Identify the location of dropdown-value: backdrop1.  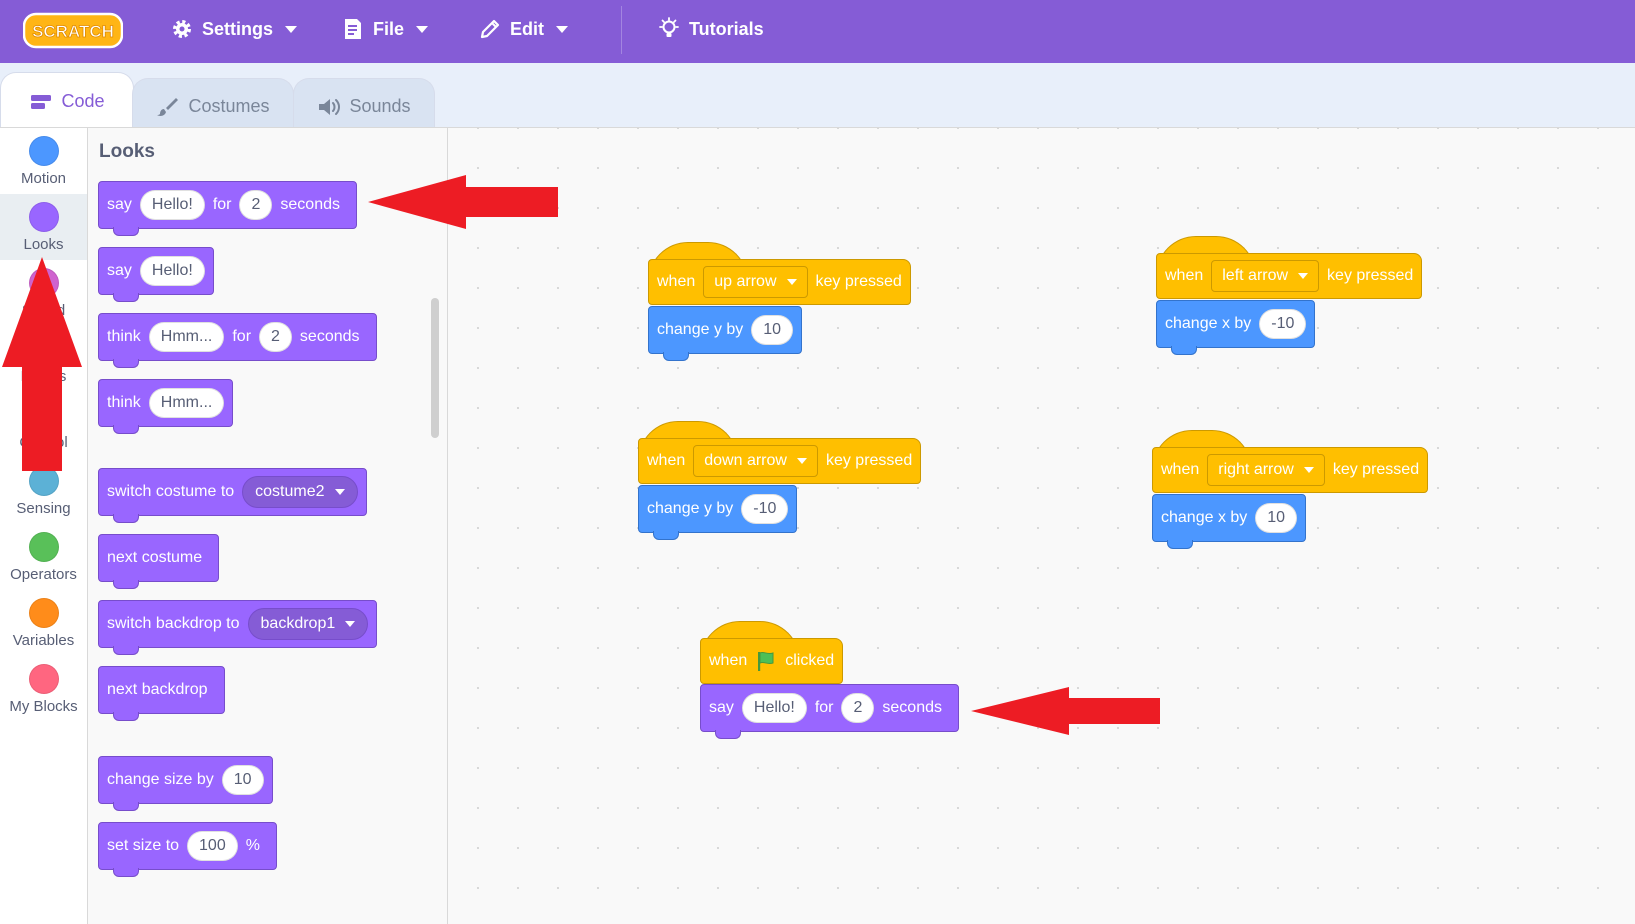
(298, 623).